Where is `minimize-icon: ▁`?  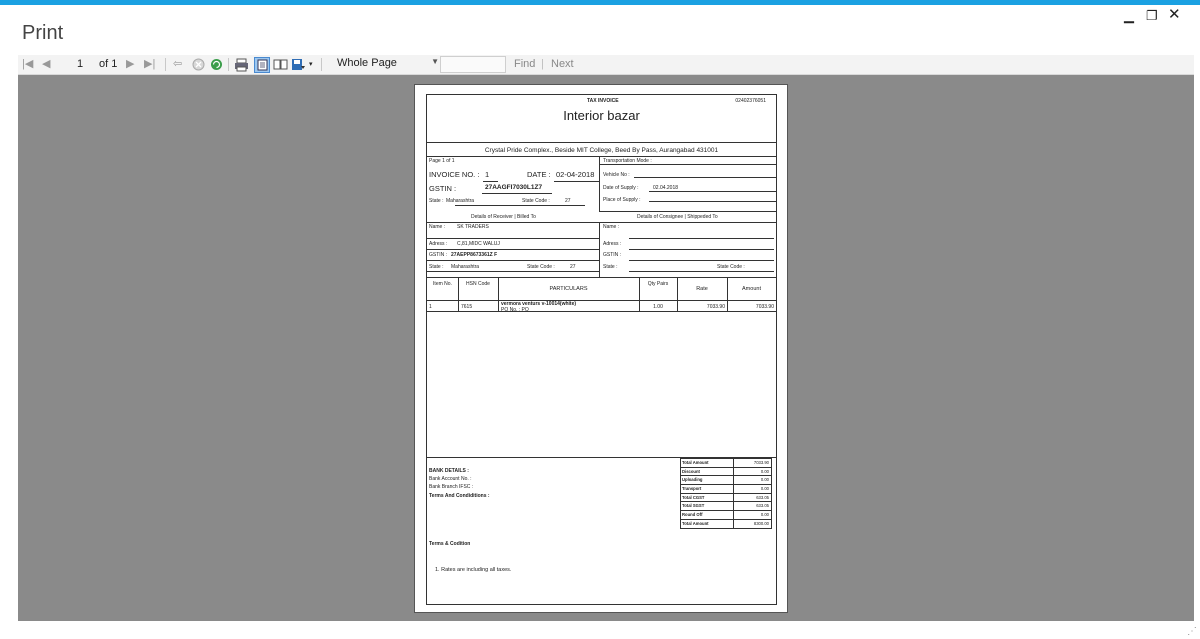
minimize-icon: ▁ is located at coordinates (1129, 16).